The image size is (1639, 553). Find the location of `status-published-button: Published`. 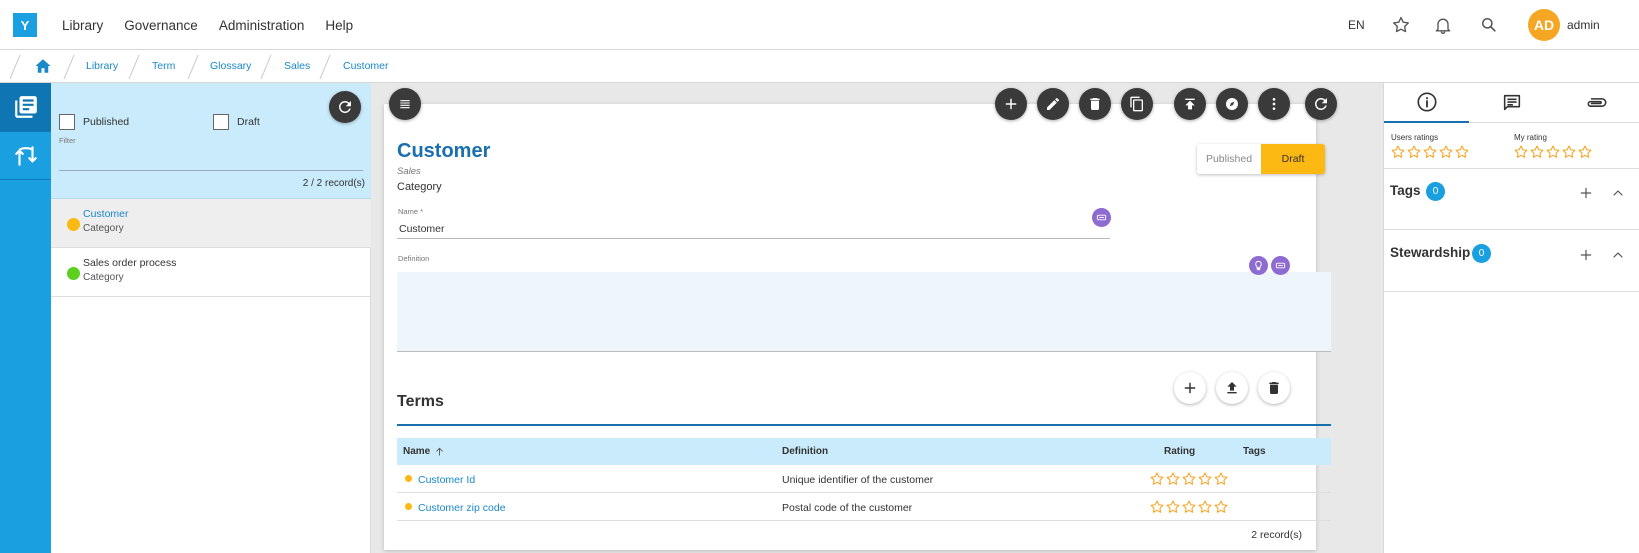

status-published-button: Published is located at coordinates (1229, 159).